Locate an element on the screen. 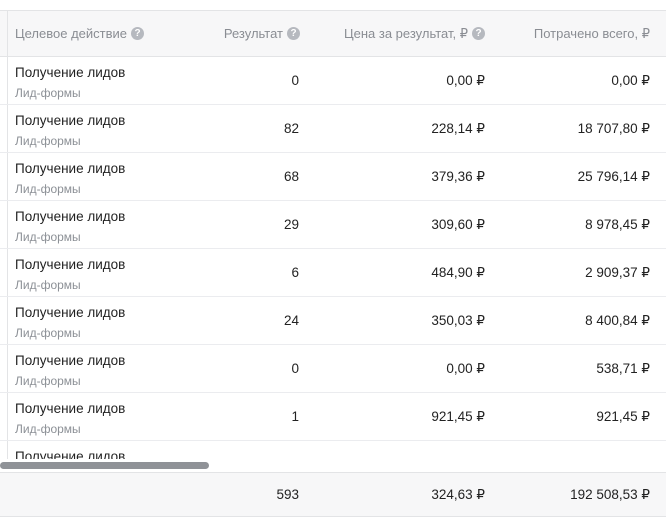  header-spent: Потрачено всего, ₽ is located at coordinates (592, 33).